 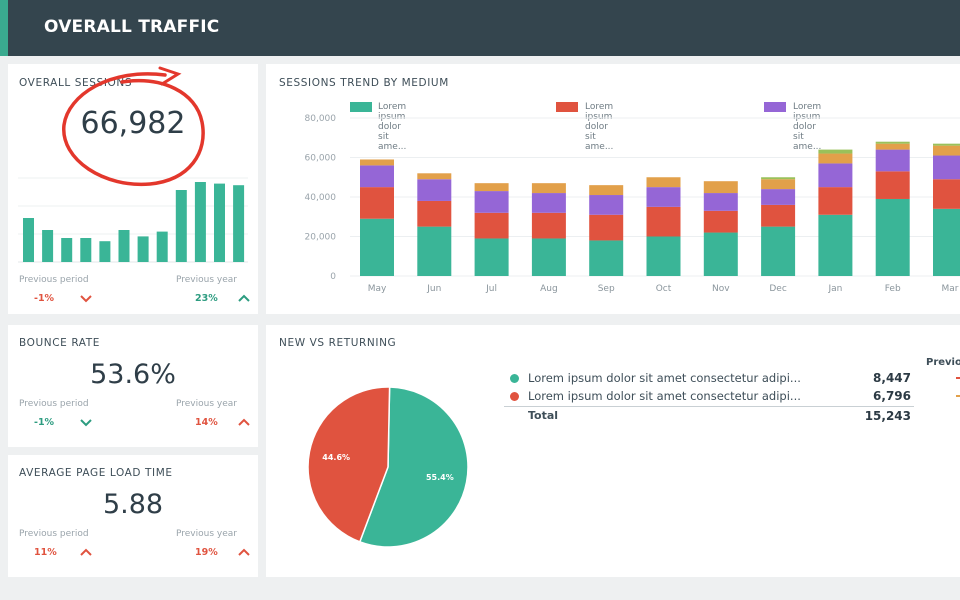 I want to click on x-tick-label: Feb, so click(x=893, y=289).